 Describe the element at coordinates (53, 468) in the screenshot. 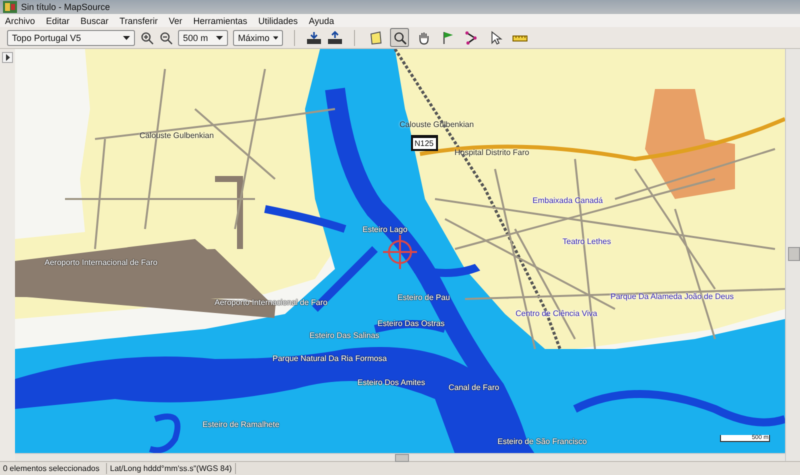

I see `status-selection: 0 elementos seleccionados` at that location.